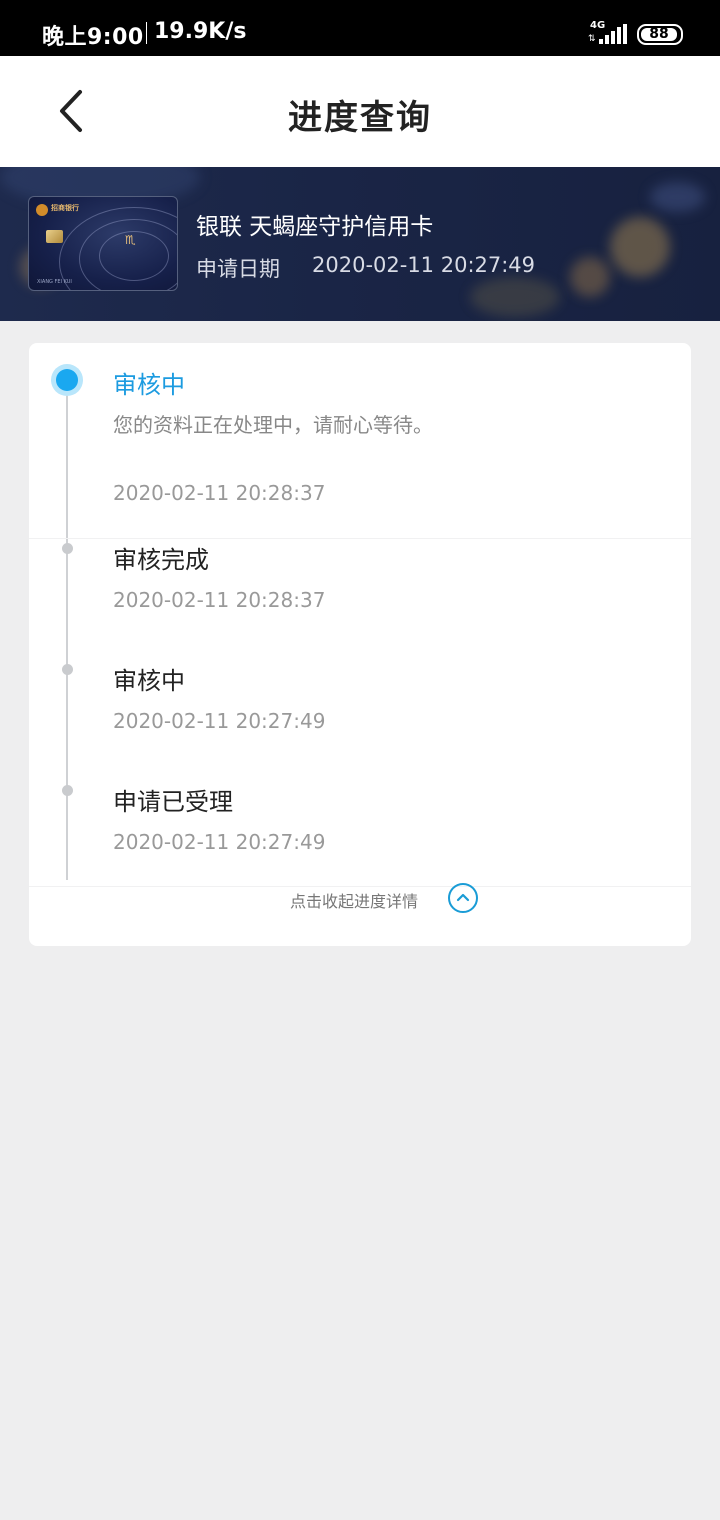  Describe the element at coordinates (463, 898) in the screenshot. I see `chevron-up-icon` at that location.